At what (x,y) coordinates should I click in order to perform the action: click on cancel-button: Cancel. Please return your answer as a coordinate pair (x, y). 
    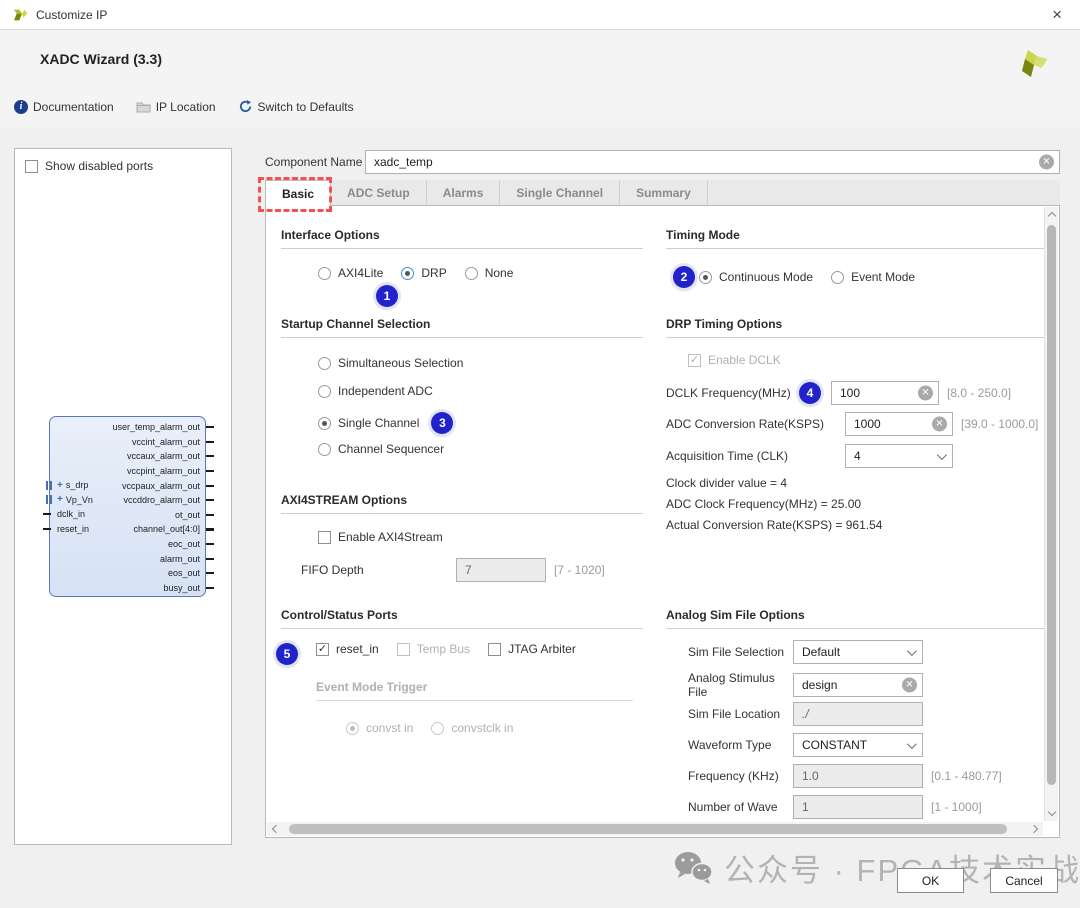
    Looking at the image, I should click on (1024, 880).